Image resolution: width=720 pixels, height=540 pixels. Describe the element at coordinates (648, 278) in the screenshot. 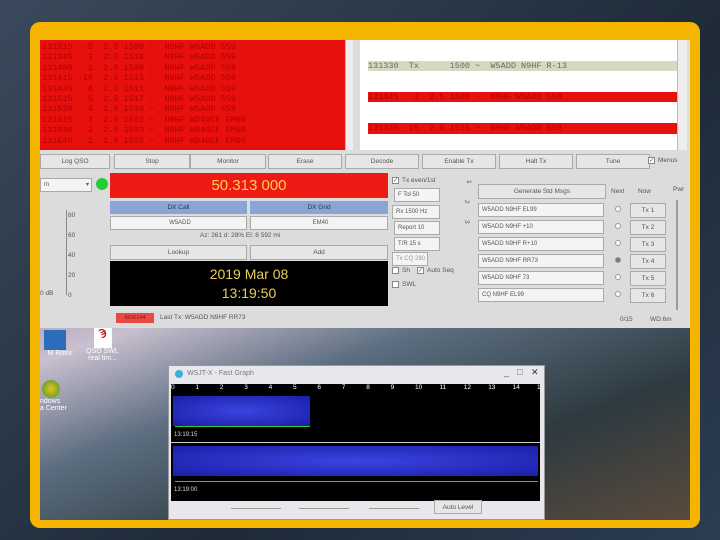

I see `tx-5-button: Tx 5` at that location.